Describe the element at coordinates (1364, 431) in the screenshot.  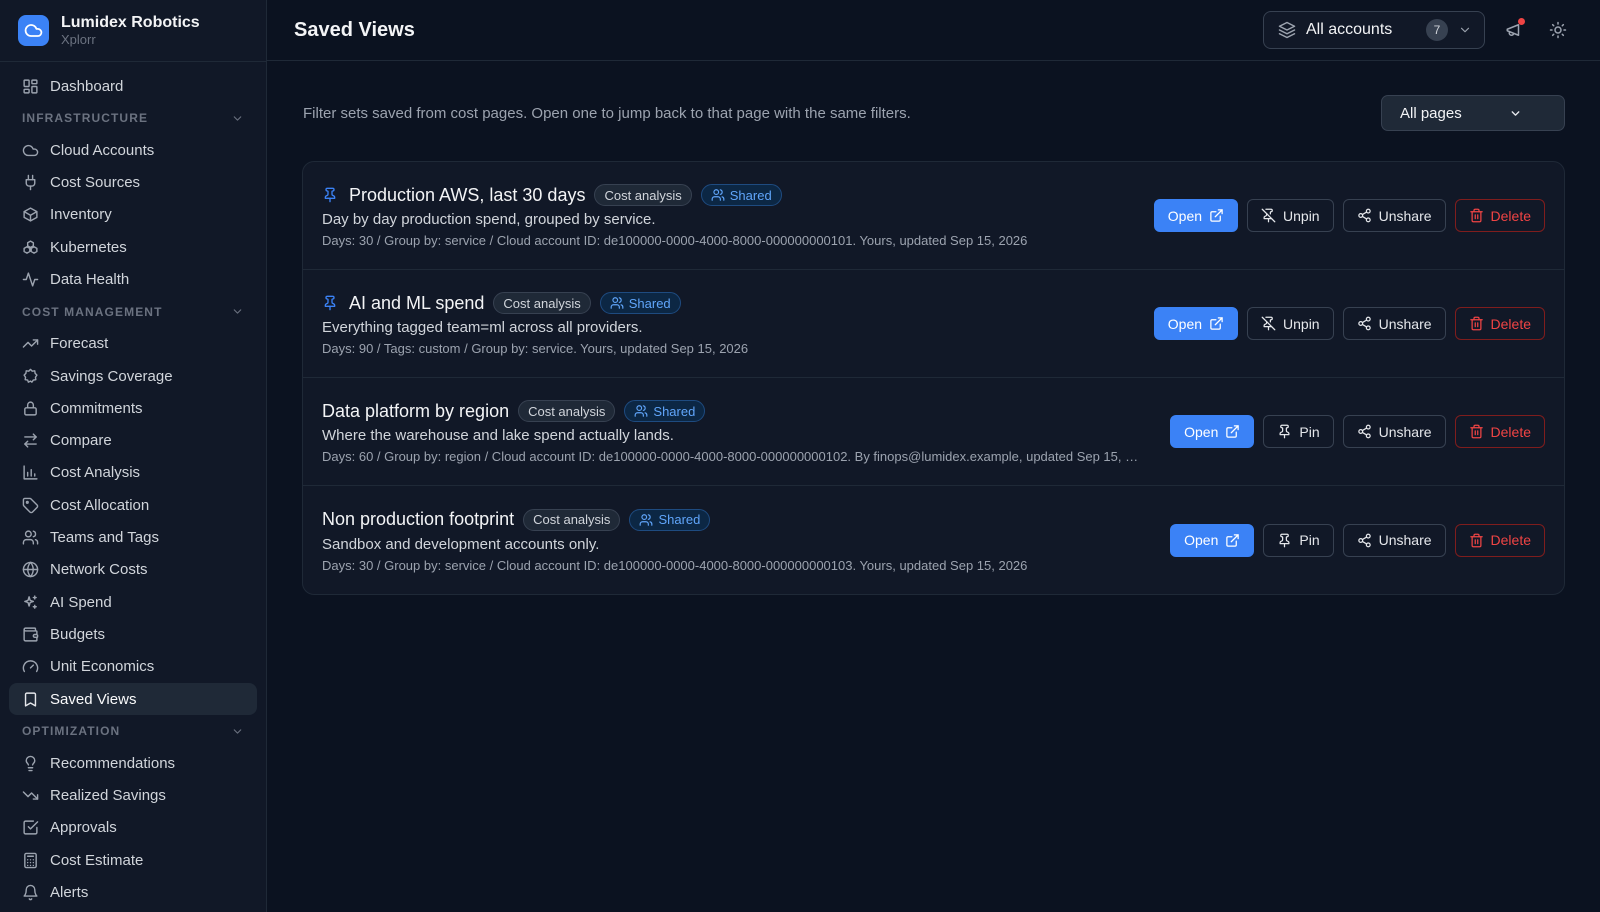
I see `share-icon` at that location.